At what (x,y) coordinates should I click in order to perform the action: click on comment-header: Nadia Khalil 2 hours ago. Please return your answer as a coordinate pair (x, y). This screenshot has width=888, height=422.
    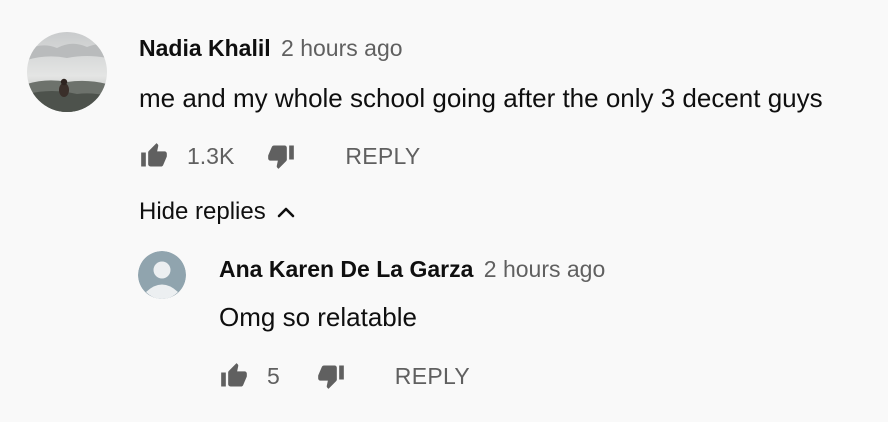
    Looking at the image, I should click on (271, 48).